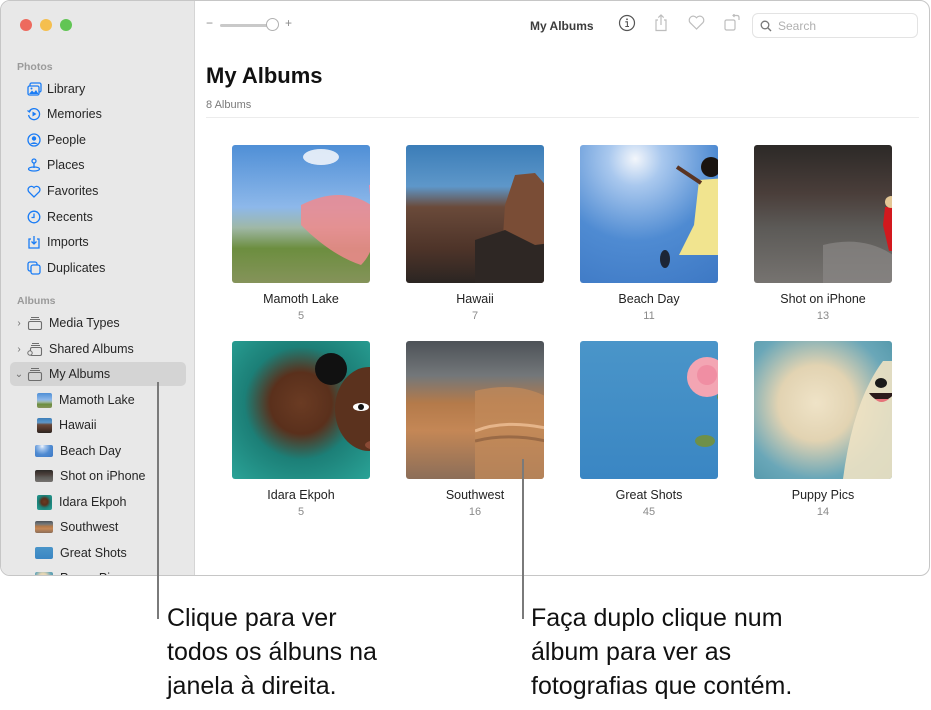 This screenshot has height=710, width=931. I want to click on album-photo-count: 7, so click(475, 316).